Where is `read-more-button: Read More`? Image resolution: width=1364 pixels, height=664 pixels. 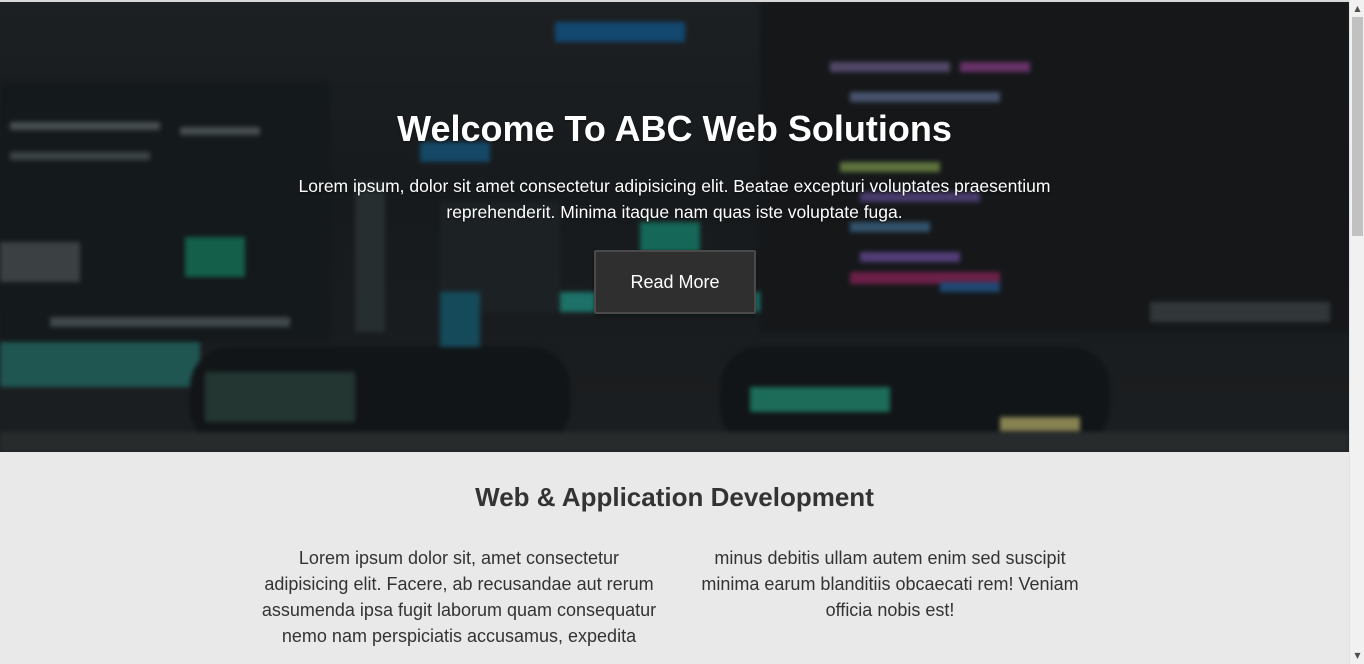
read-more-button: Read More is located at coordinates (675, 282).